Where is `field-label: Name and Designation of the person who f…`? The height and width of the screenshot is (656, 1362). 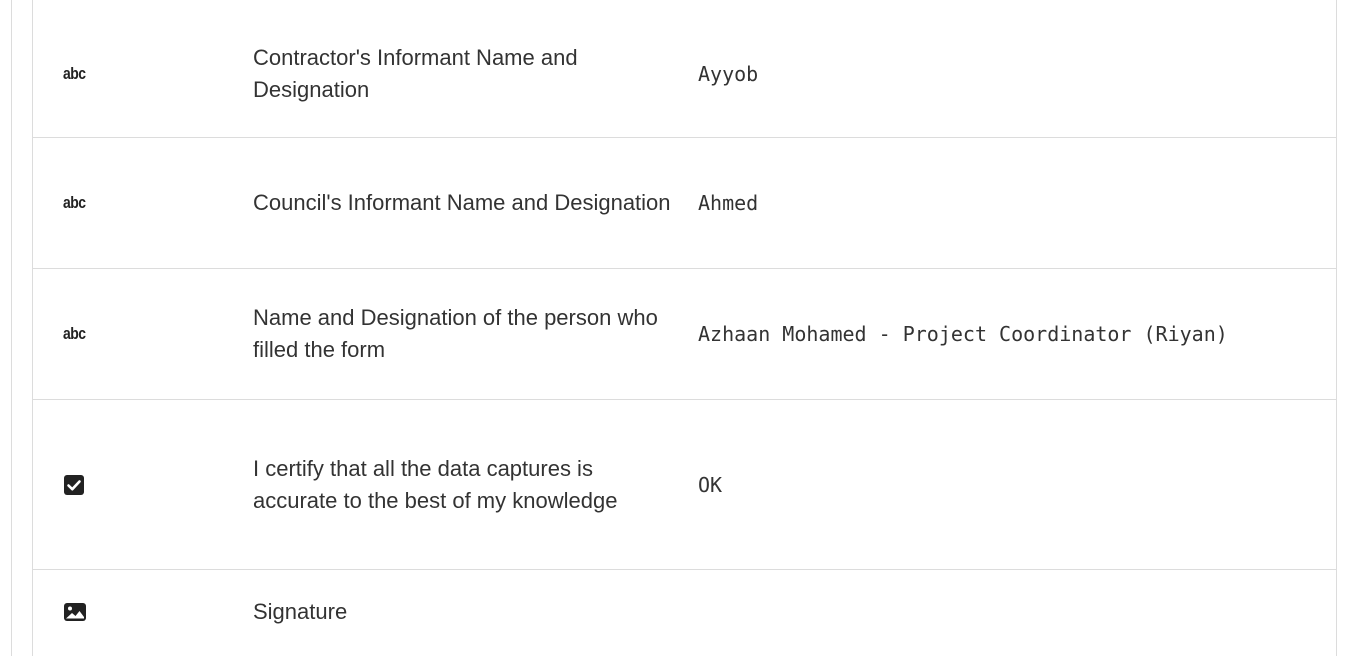
field-label: Name and Designation of the person who f… is located at coordinates (455, 333).